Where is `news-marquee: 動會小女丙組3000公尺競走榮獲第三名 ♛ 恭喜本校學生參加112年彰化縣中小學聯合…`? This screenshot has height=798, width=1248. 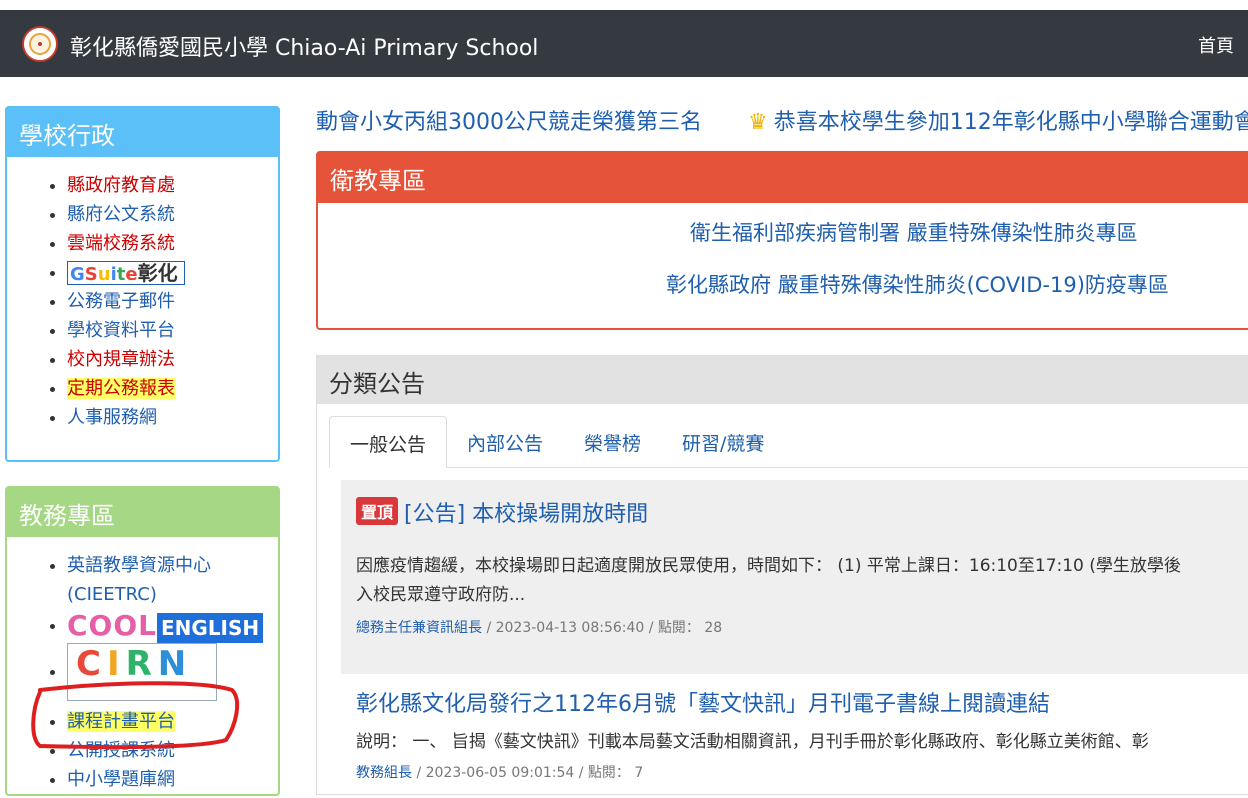
news-marquee: 動會小女丙組3000公尺競走榮獲第三名 ♛ 恭喜本校學生參加112年彰化縣中小學聯合… is located at coordinates (782, 122).